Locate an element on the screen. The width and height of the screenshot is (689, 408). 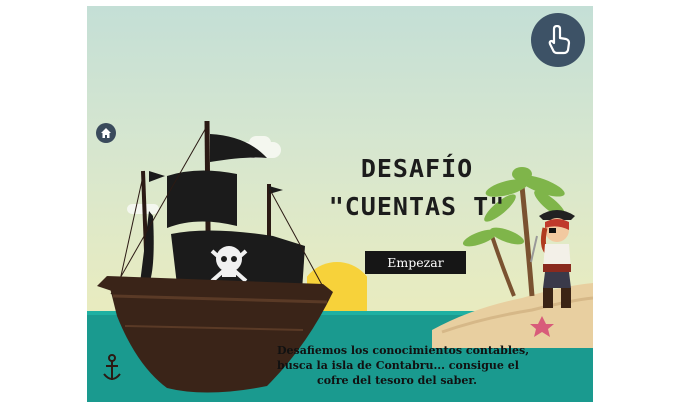
anchor-icon is located at coordinates (112, 367).